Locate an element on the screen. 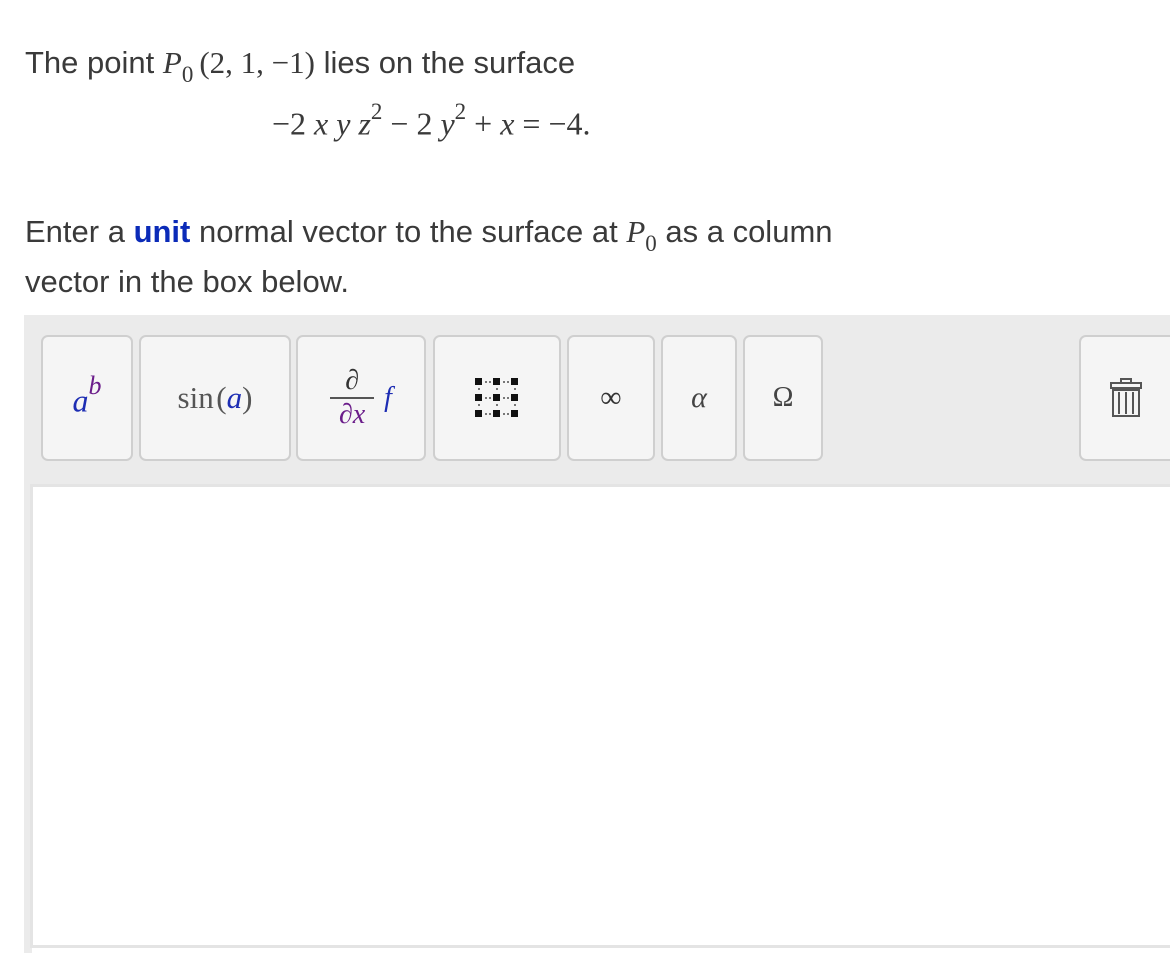 The height and width of the screenshot is (953, 1170). line2-middle: normal vector to the surface at is located at coordinates (408, 231).